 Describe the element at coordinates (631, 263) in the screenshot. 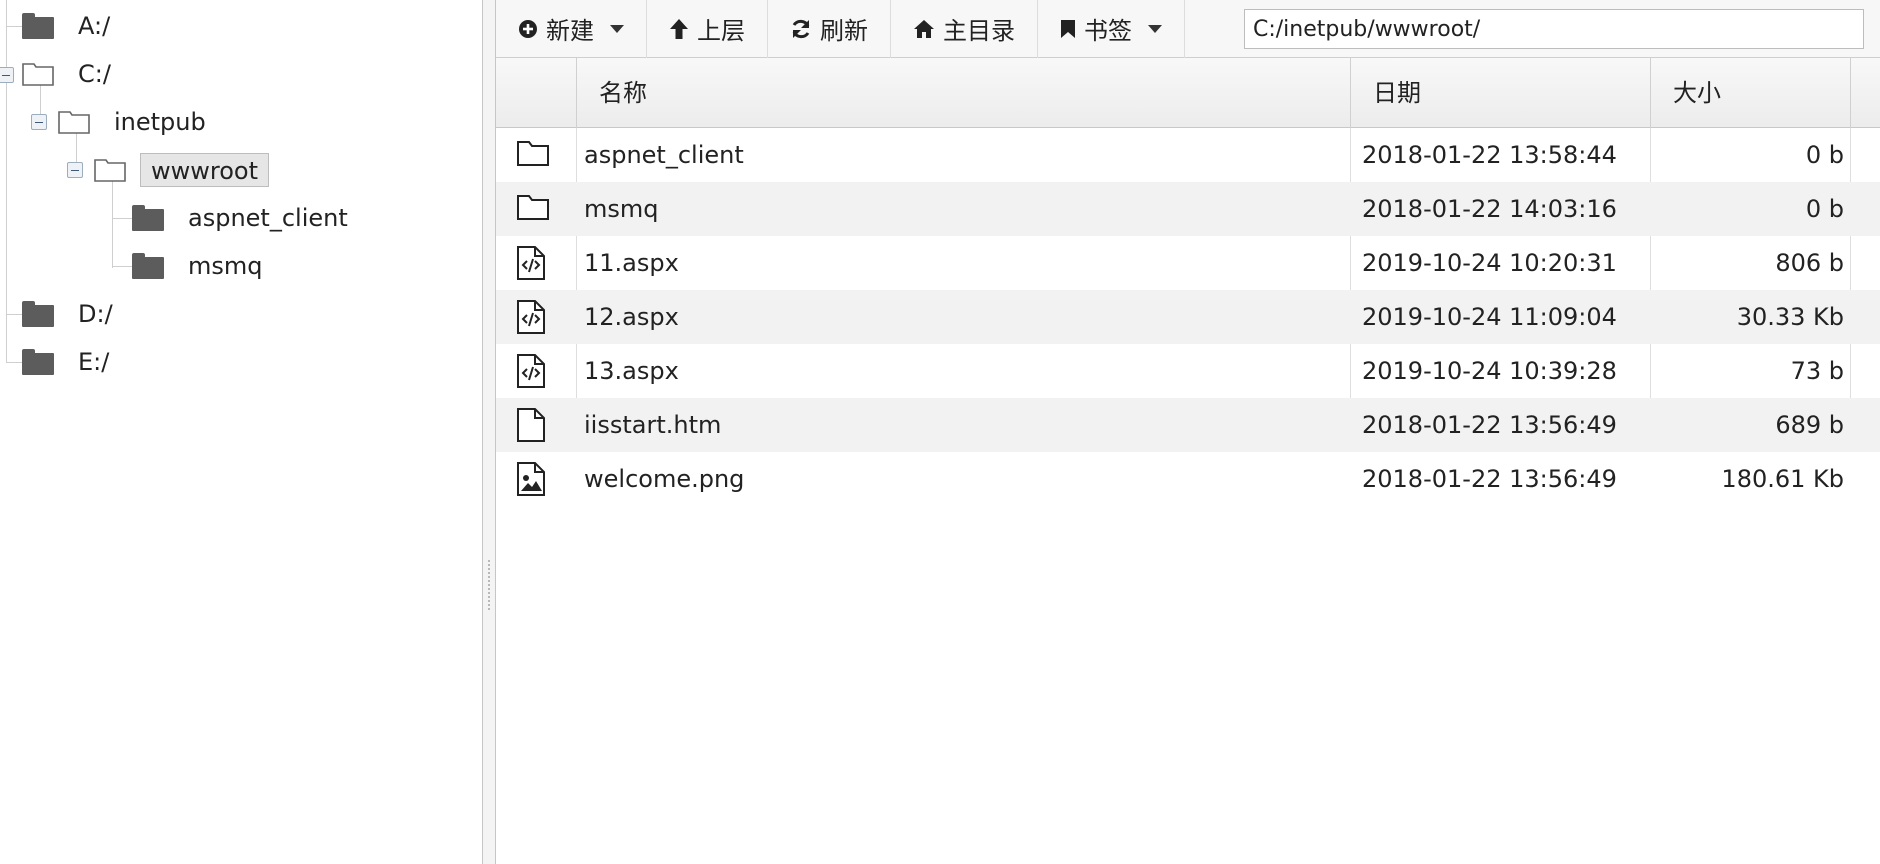

I see `file-name: 11.aspx` at that location.